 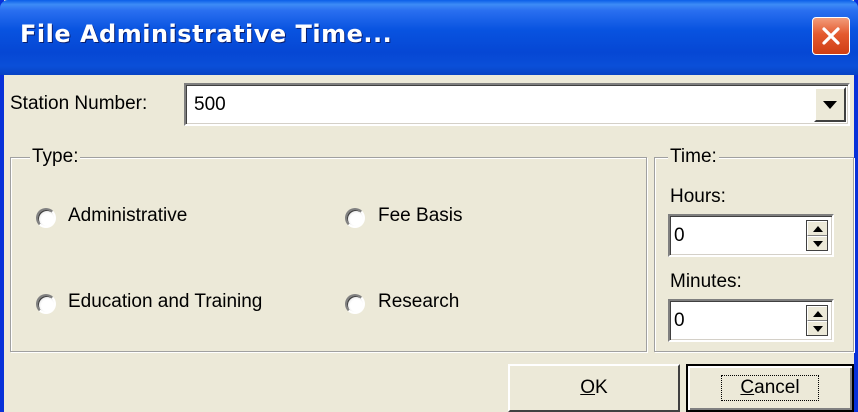 What do you see at coordinates (355, 304) in the screenshot?
I see `radio-research` at bounding box center [355, 304].